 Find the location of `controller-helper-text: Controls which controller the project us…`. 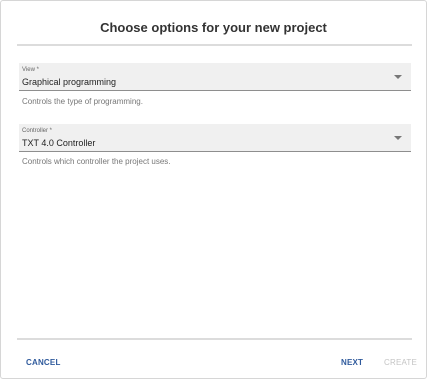

controller-helper-text: Controls which controller the project us… is located at coordinates (96, 161).